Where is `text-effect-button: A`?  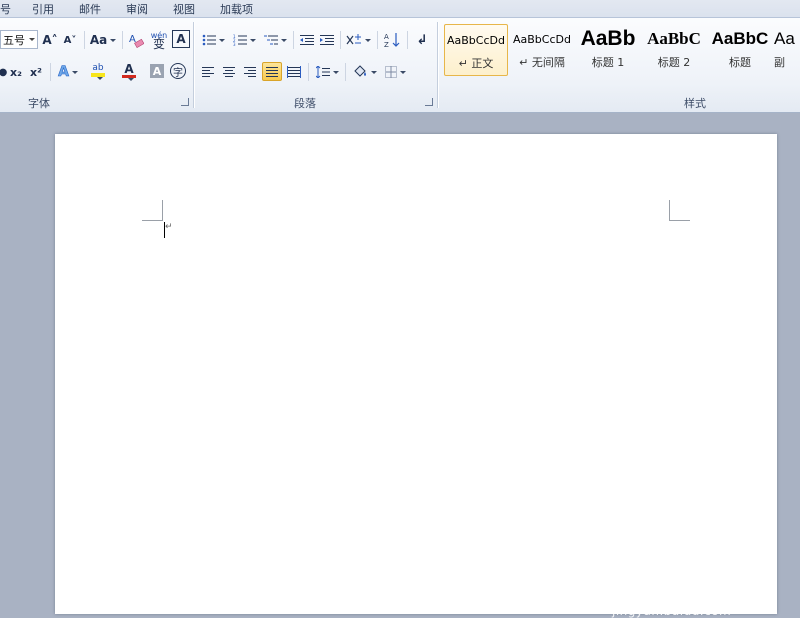 text-effect-button: A is located at coordinates (68, 72).